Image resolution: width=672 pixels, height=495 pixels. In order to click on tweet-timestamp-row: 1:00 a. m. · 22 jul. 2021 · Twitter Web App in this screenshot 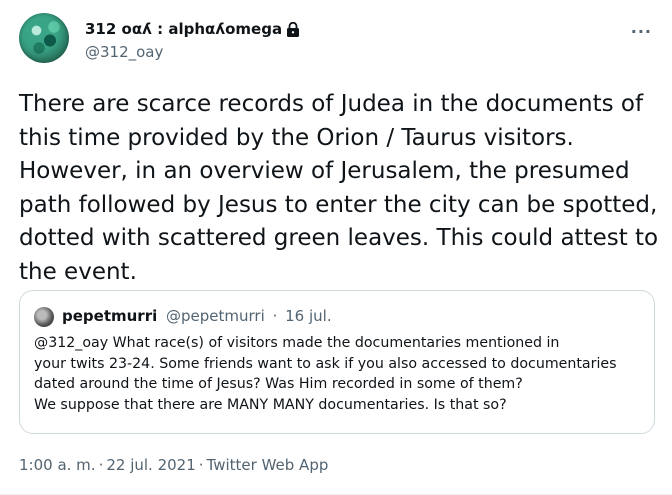, I will do `click(173, 465)`.